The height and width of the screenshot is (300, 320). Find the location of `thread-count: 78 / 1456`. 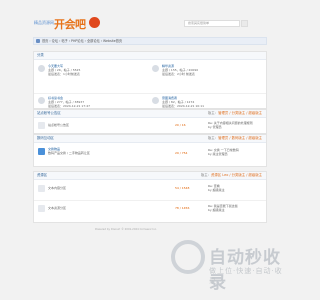

thread-count: 78 / 1456 is located at coordinates (182, 208).